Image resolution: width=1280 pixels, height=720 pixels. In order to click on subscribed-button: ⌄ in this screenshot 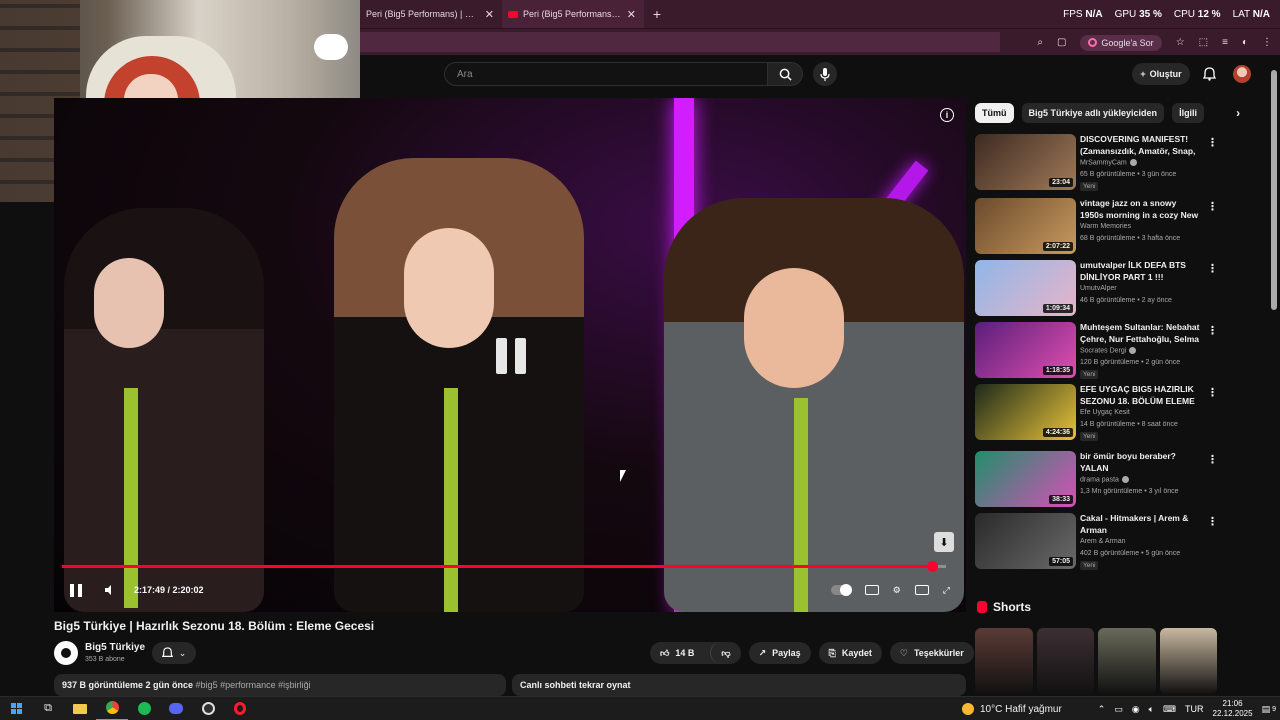, I will do `click(174, 653)`.